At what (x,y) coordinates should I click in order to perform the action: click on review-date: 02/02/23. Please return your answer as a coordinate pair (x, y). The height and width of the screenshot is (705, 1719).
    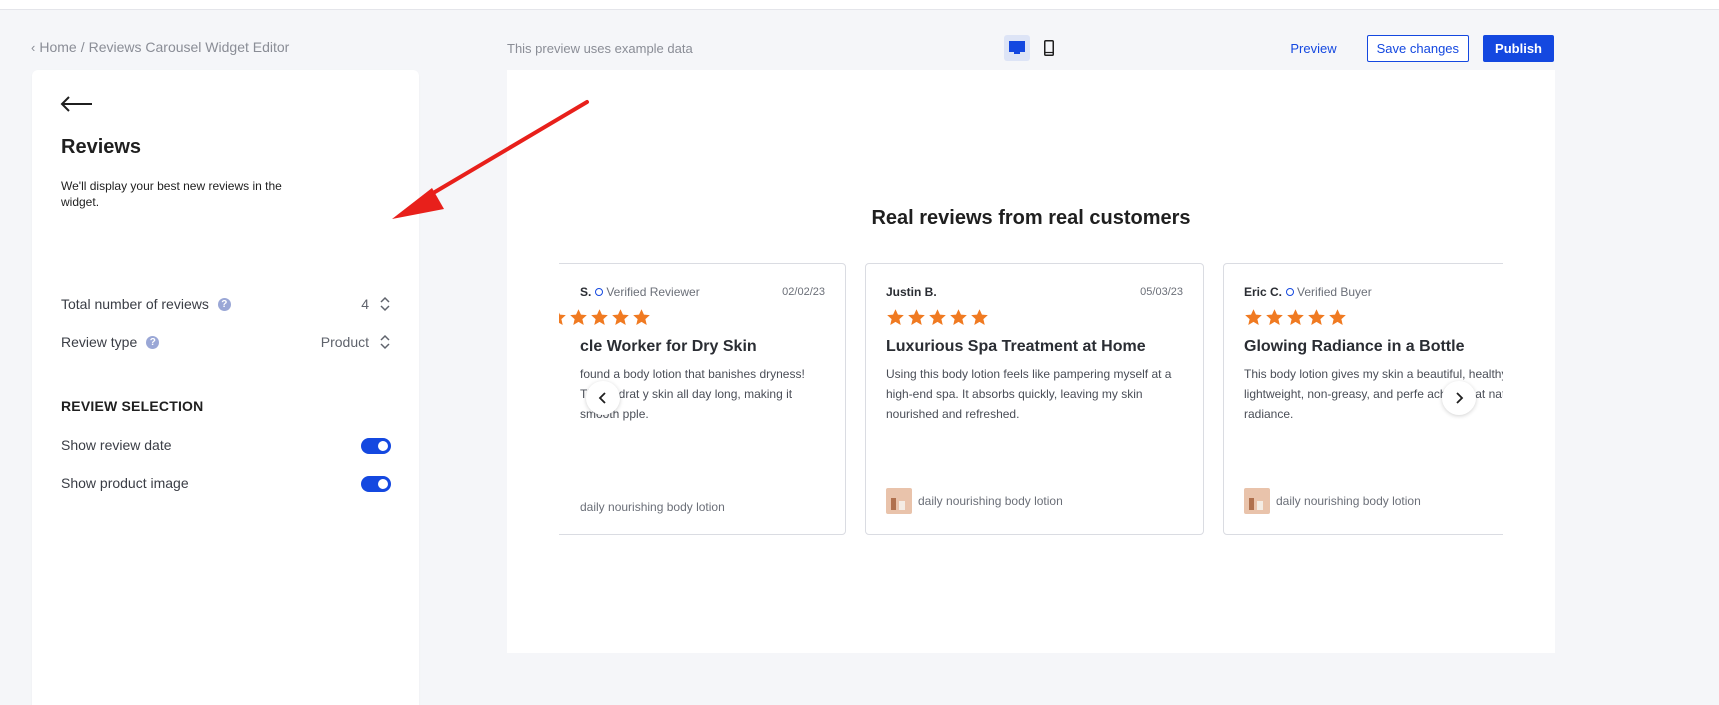
    Looking at the image, I should click on (803, 292).